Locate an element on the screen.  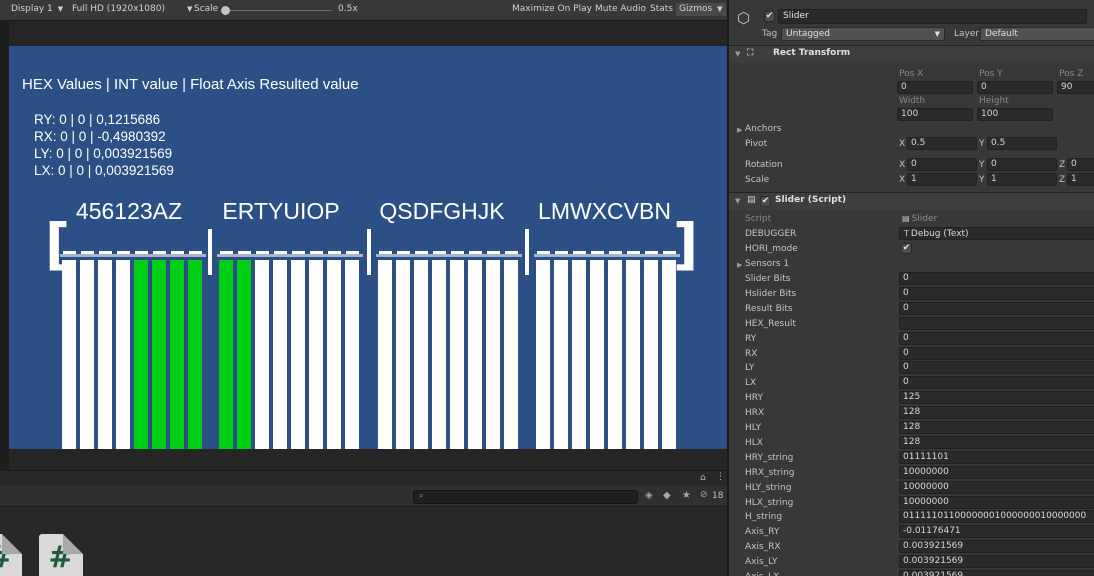
scale-y-field: 1 is located at coordinates (1022, 179).